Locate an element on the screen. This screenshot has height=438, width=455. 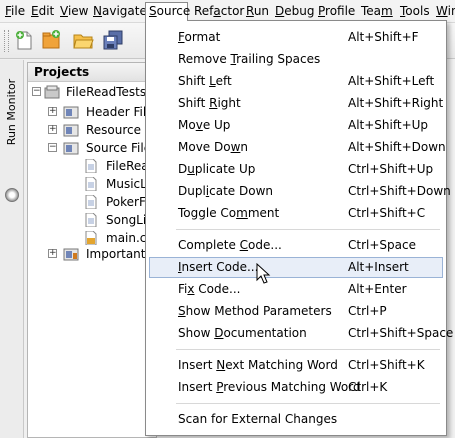
tree-node-folder: + Header Files is located at coordinates (94, 112).